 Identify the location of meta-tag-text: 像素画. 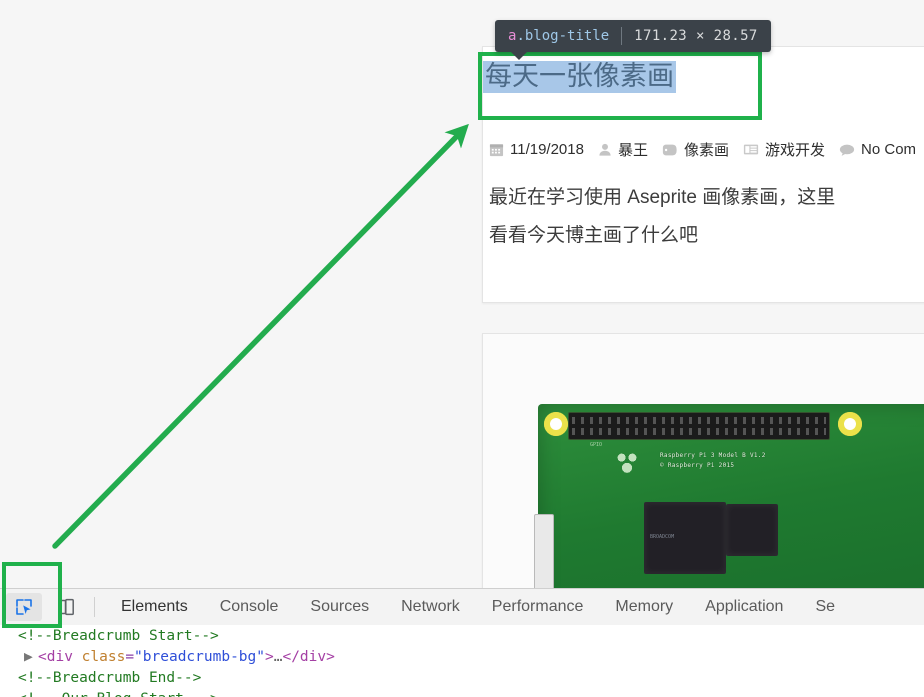
(706, 149).